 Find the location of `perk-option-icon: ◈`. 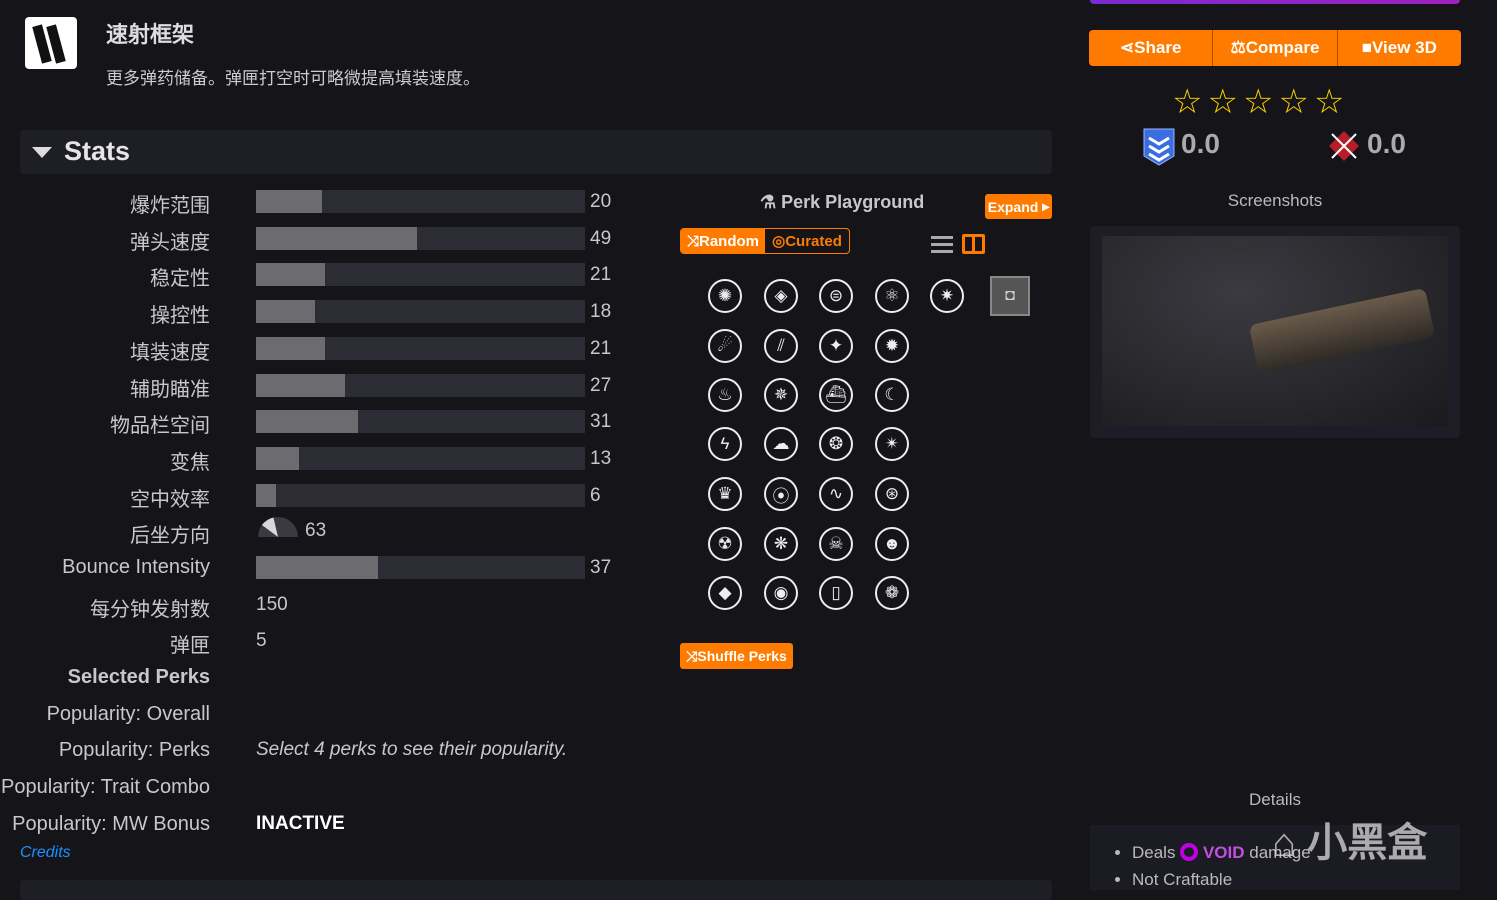

perk-option-icon: ◈ is located at coordinates (781, 296).